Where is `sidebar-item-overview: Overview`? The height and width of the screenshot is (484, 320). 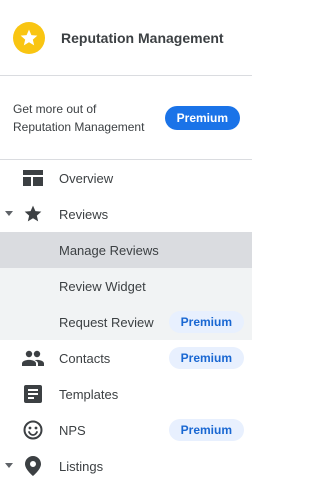 sidebar-item-overview: Overview is located at coordinates (126, 178).